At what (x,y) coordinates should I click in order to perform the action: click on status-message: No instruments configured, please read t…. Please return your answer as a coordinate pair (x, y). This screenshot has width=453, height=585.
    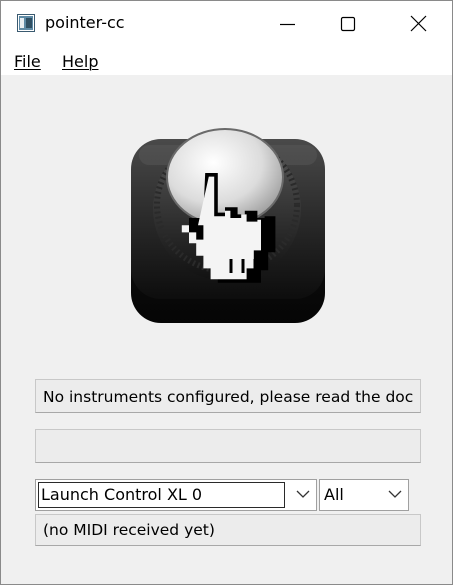
    Looking at the image, I should click on (228, 397).